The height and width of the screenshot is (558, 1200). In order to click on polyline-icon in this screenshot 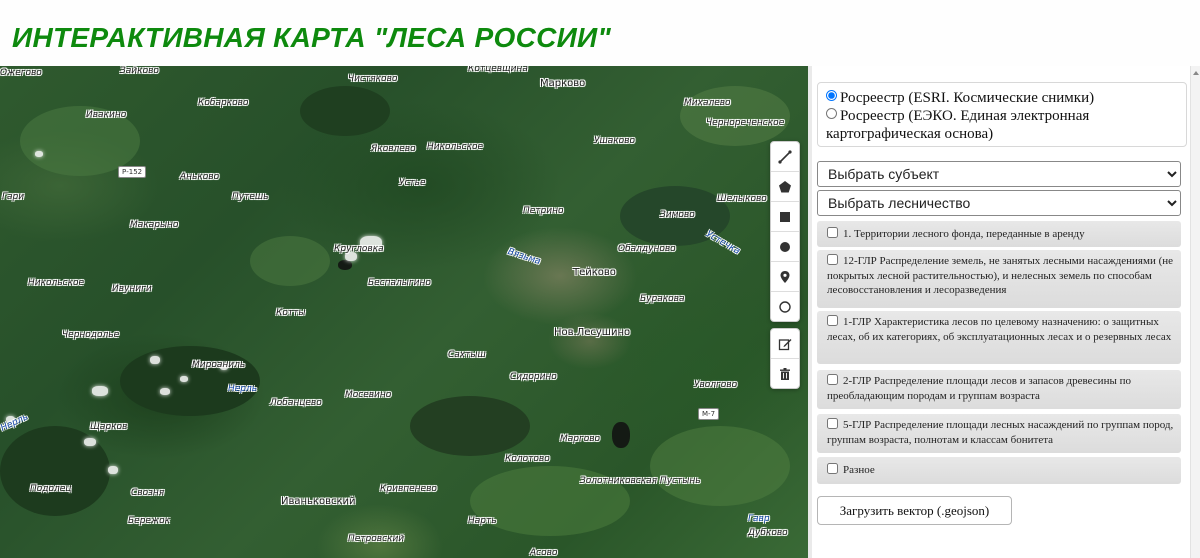, I will do `click(785, 156)`.